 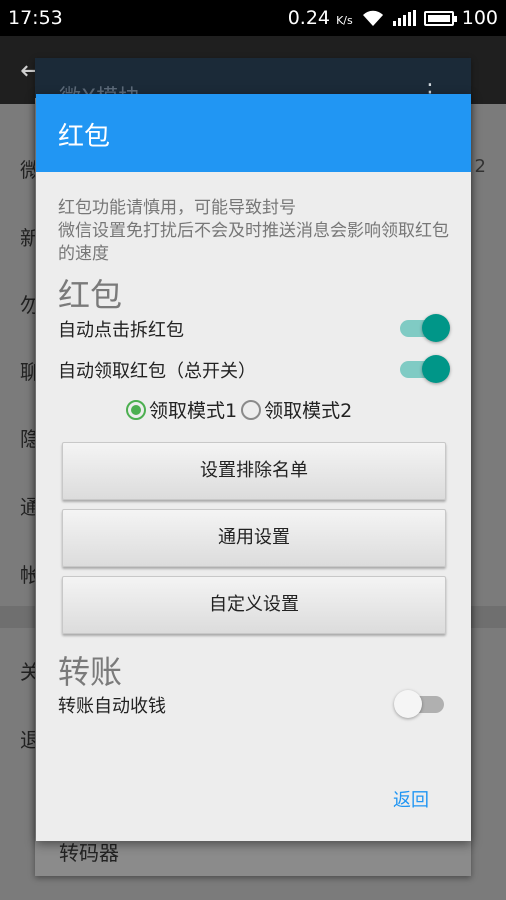 I want to click on mode2-radio: 领取模式2, so click(x=296, y=409).